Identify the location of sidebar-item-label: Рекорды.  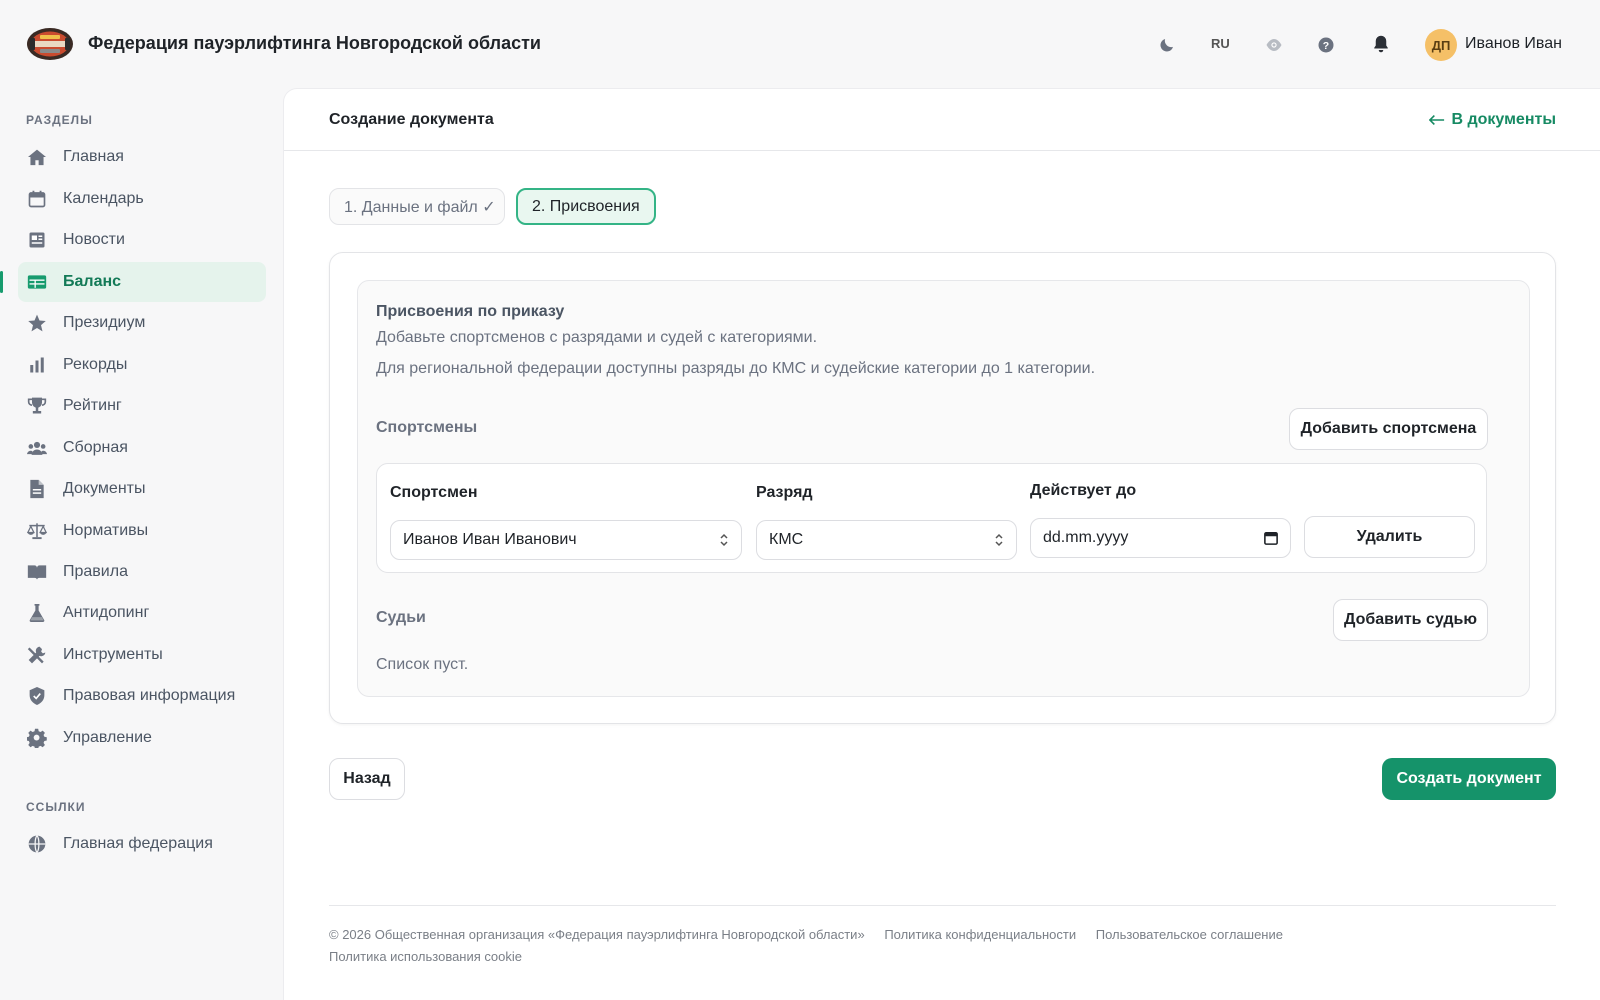
(95, 364).